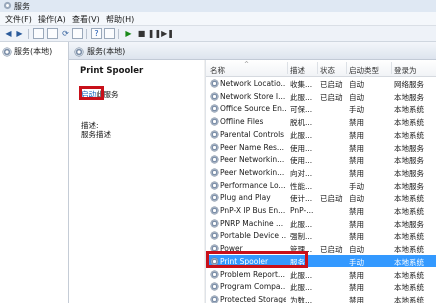 The image size is (436, 303). What do you see at coordinates (167, 33) in the screenshot?
I see `restart-service-icon: ▶❚` at bounding box center [167, 33].